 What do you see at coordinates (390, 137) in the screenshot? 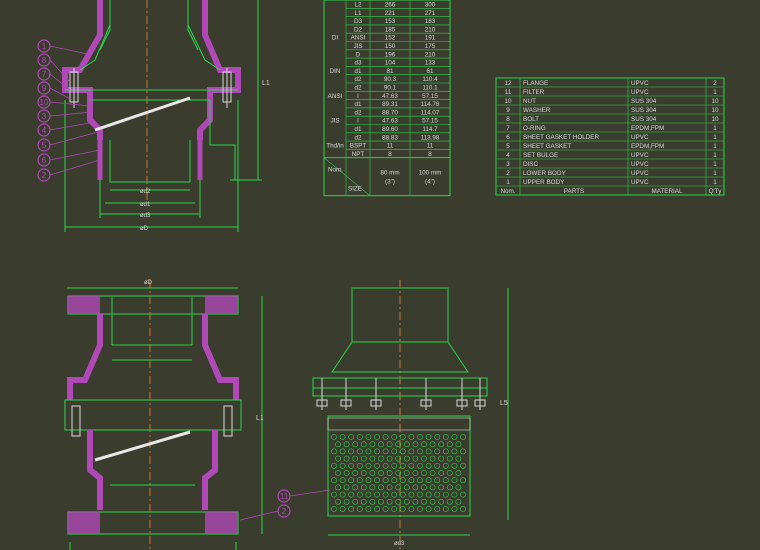
I see `size-table-cell: 88.83` at bounding box center [390, 137].